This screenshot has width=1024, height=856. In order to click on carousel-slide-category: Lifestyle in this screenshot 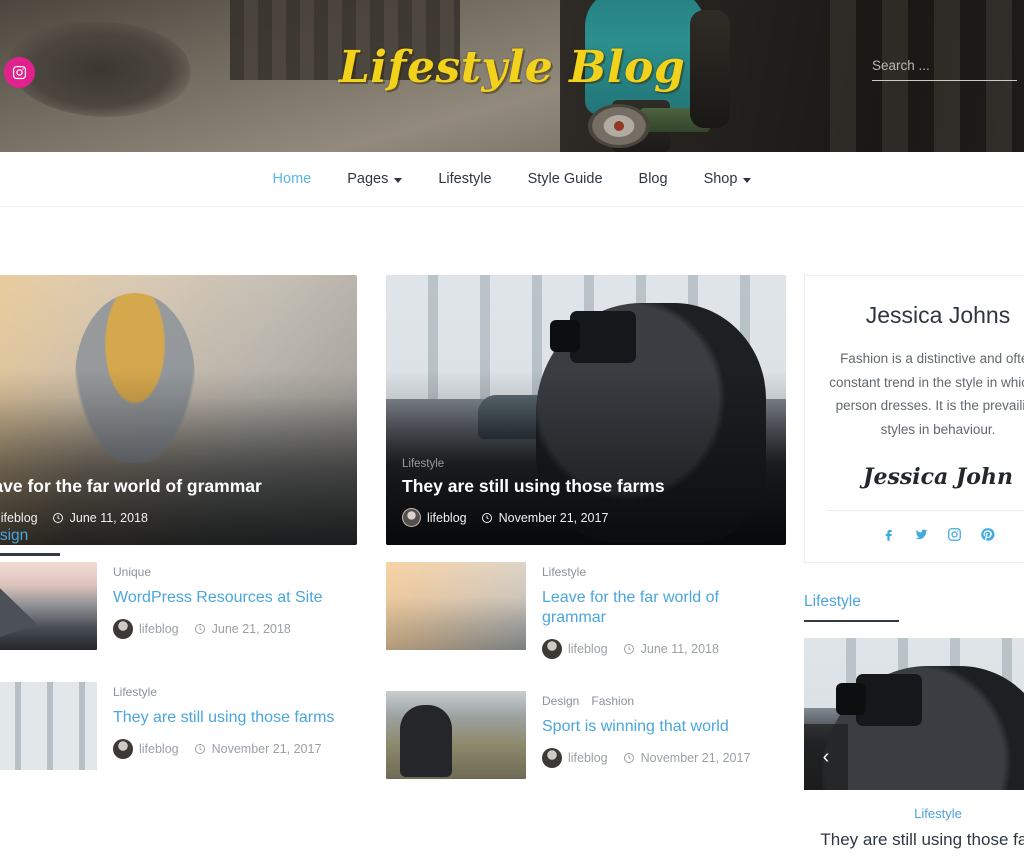, I will do `click(914, 813)`.